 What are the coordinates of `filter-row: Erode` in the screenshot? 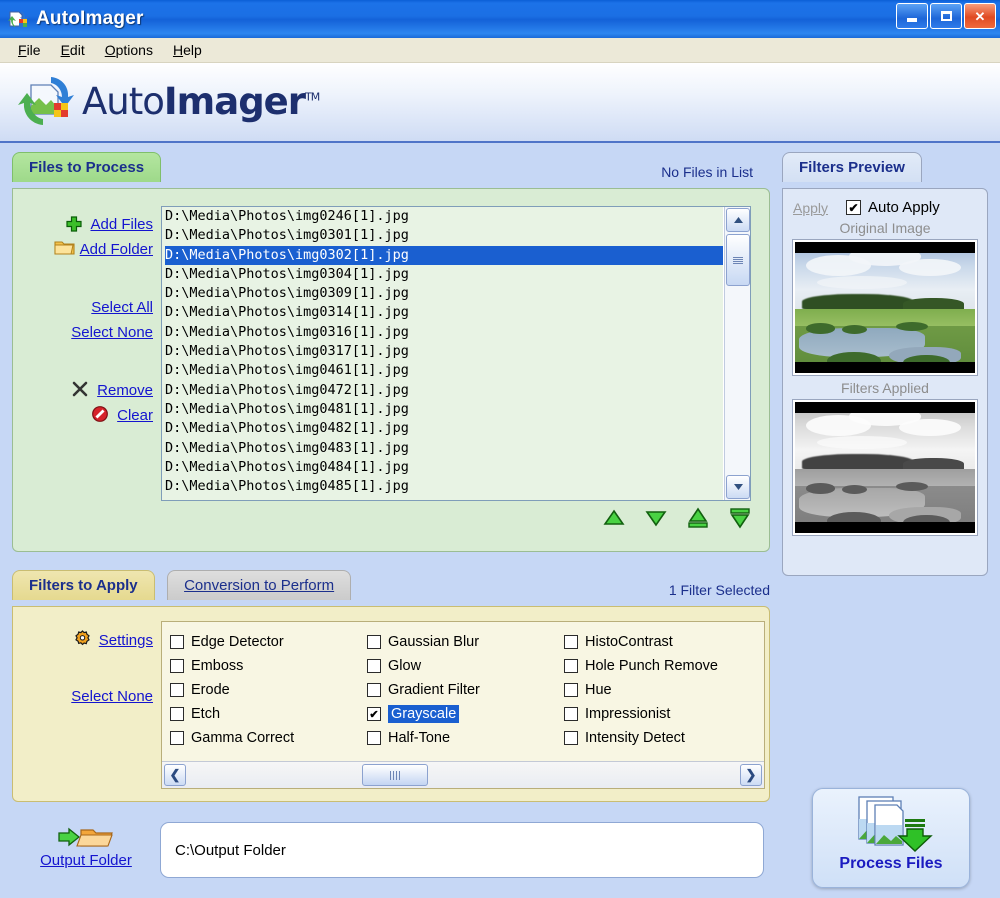 It's located at (268, 690).